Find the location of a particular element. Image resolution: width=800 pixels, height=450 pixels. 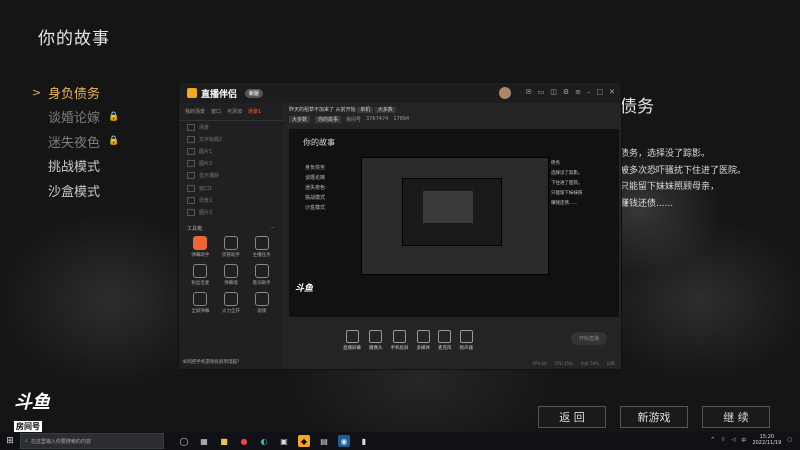

app-icon: ▤ is located at coordinates (324, 441).